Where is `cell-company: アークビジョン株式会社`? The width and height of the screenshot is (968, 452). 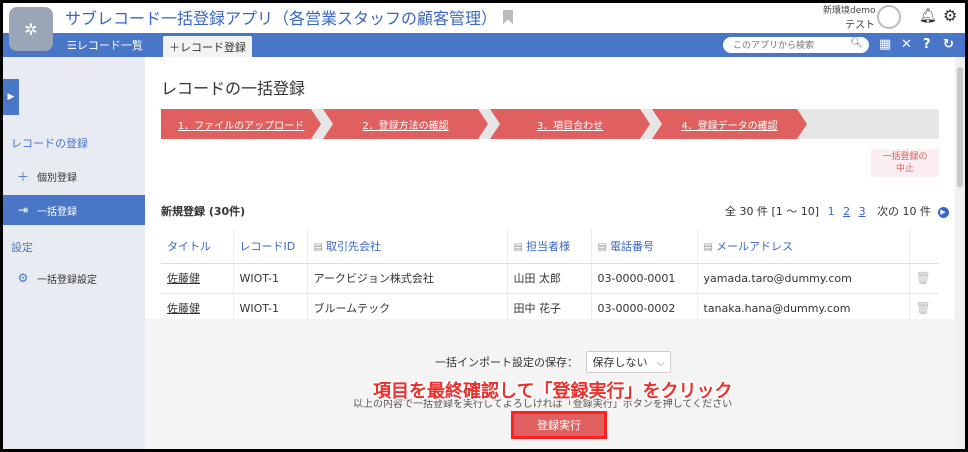
cell-company: アークビジョン株式会社 is located at coordinates (406, 278).